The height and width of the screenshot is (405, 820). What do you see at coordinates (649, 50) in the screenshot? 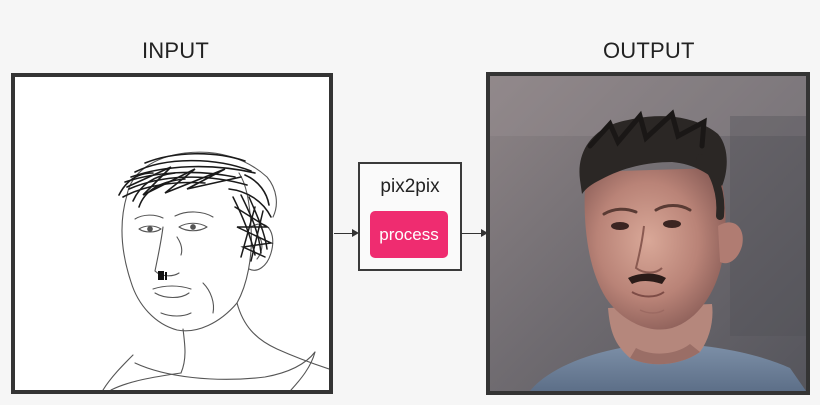
I see `output-title: OUTPUT` at bounding box center [649, 50].